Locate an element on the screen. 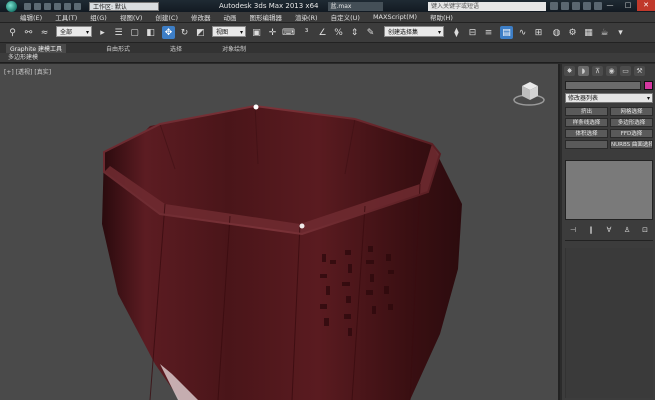 The width and height of the screenshot is (655, 400). panel-divider is located at coordinates (609, 240).